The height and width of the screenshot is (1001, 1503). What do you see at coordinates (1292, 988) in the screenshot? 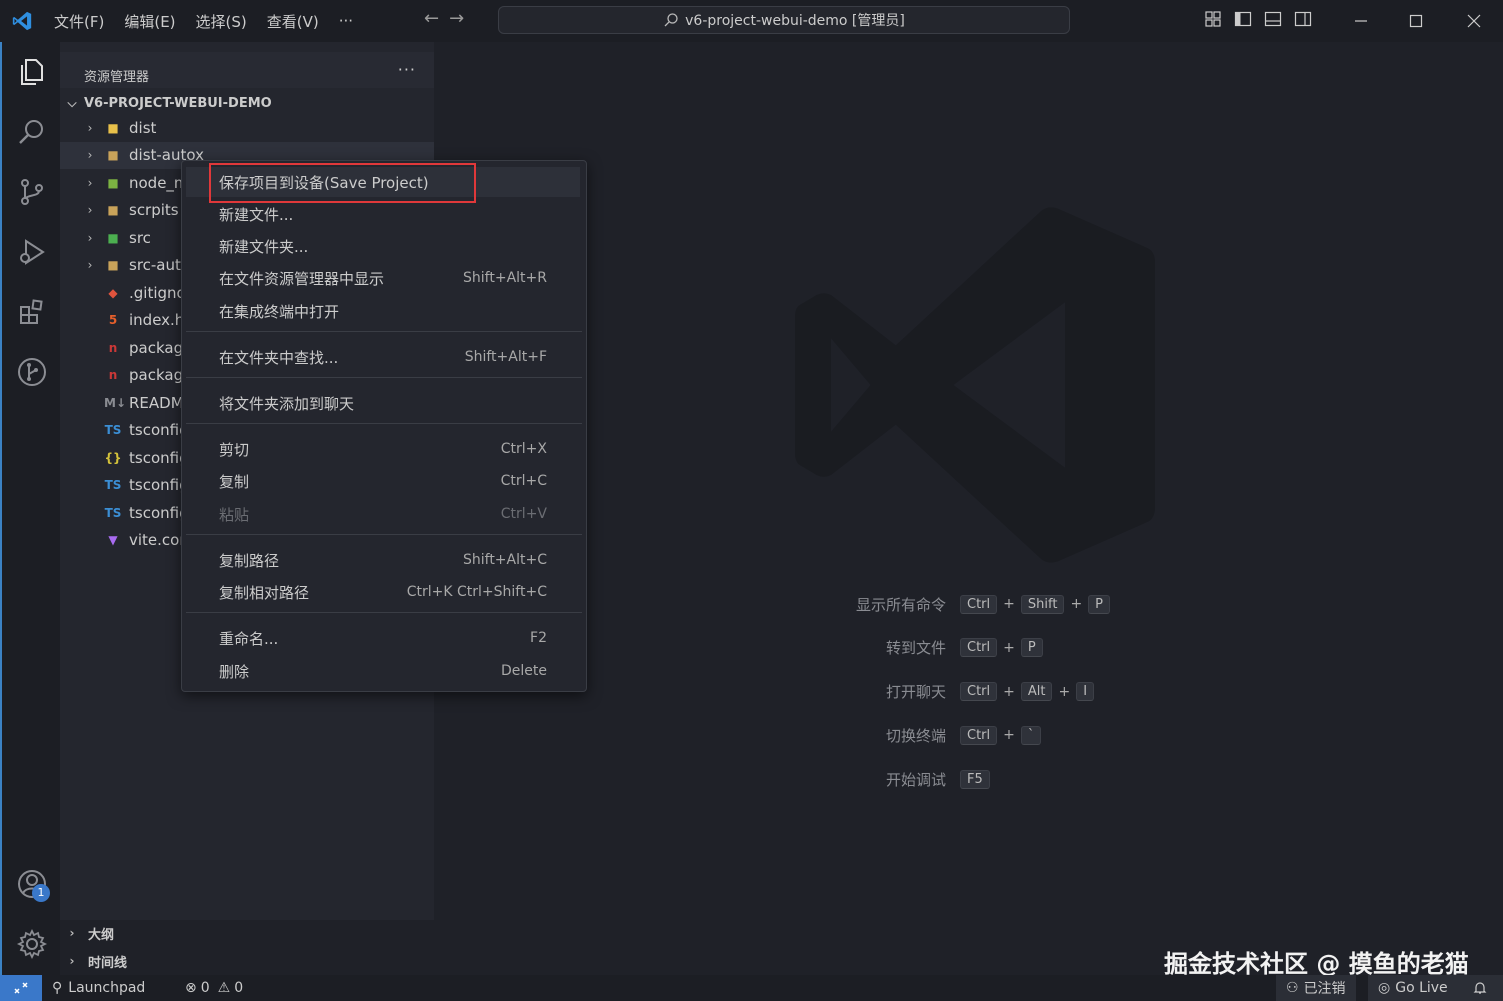
I see `account-icon: ⚇` at bounding box center [1292, 988].